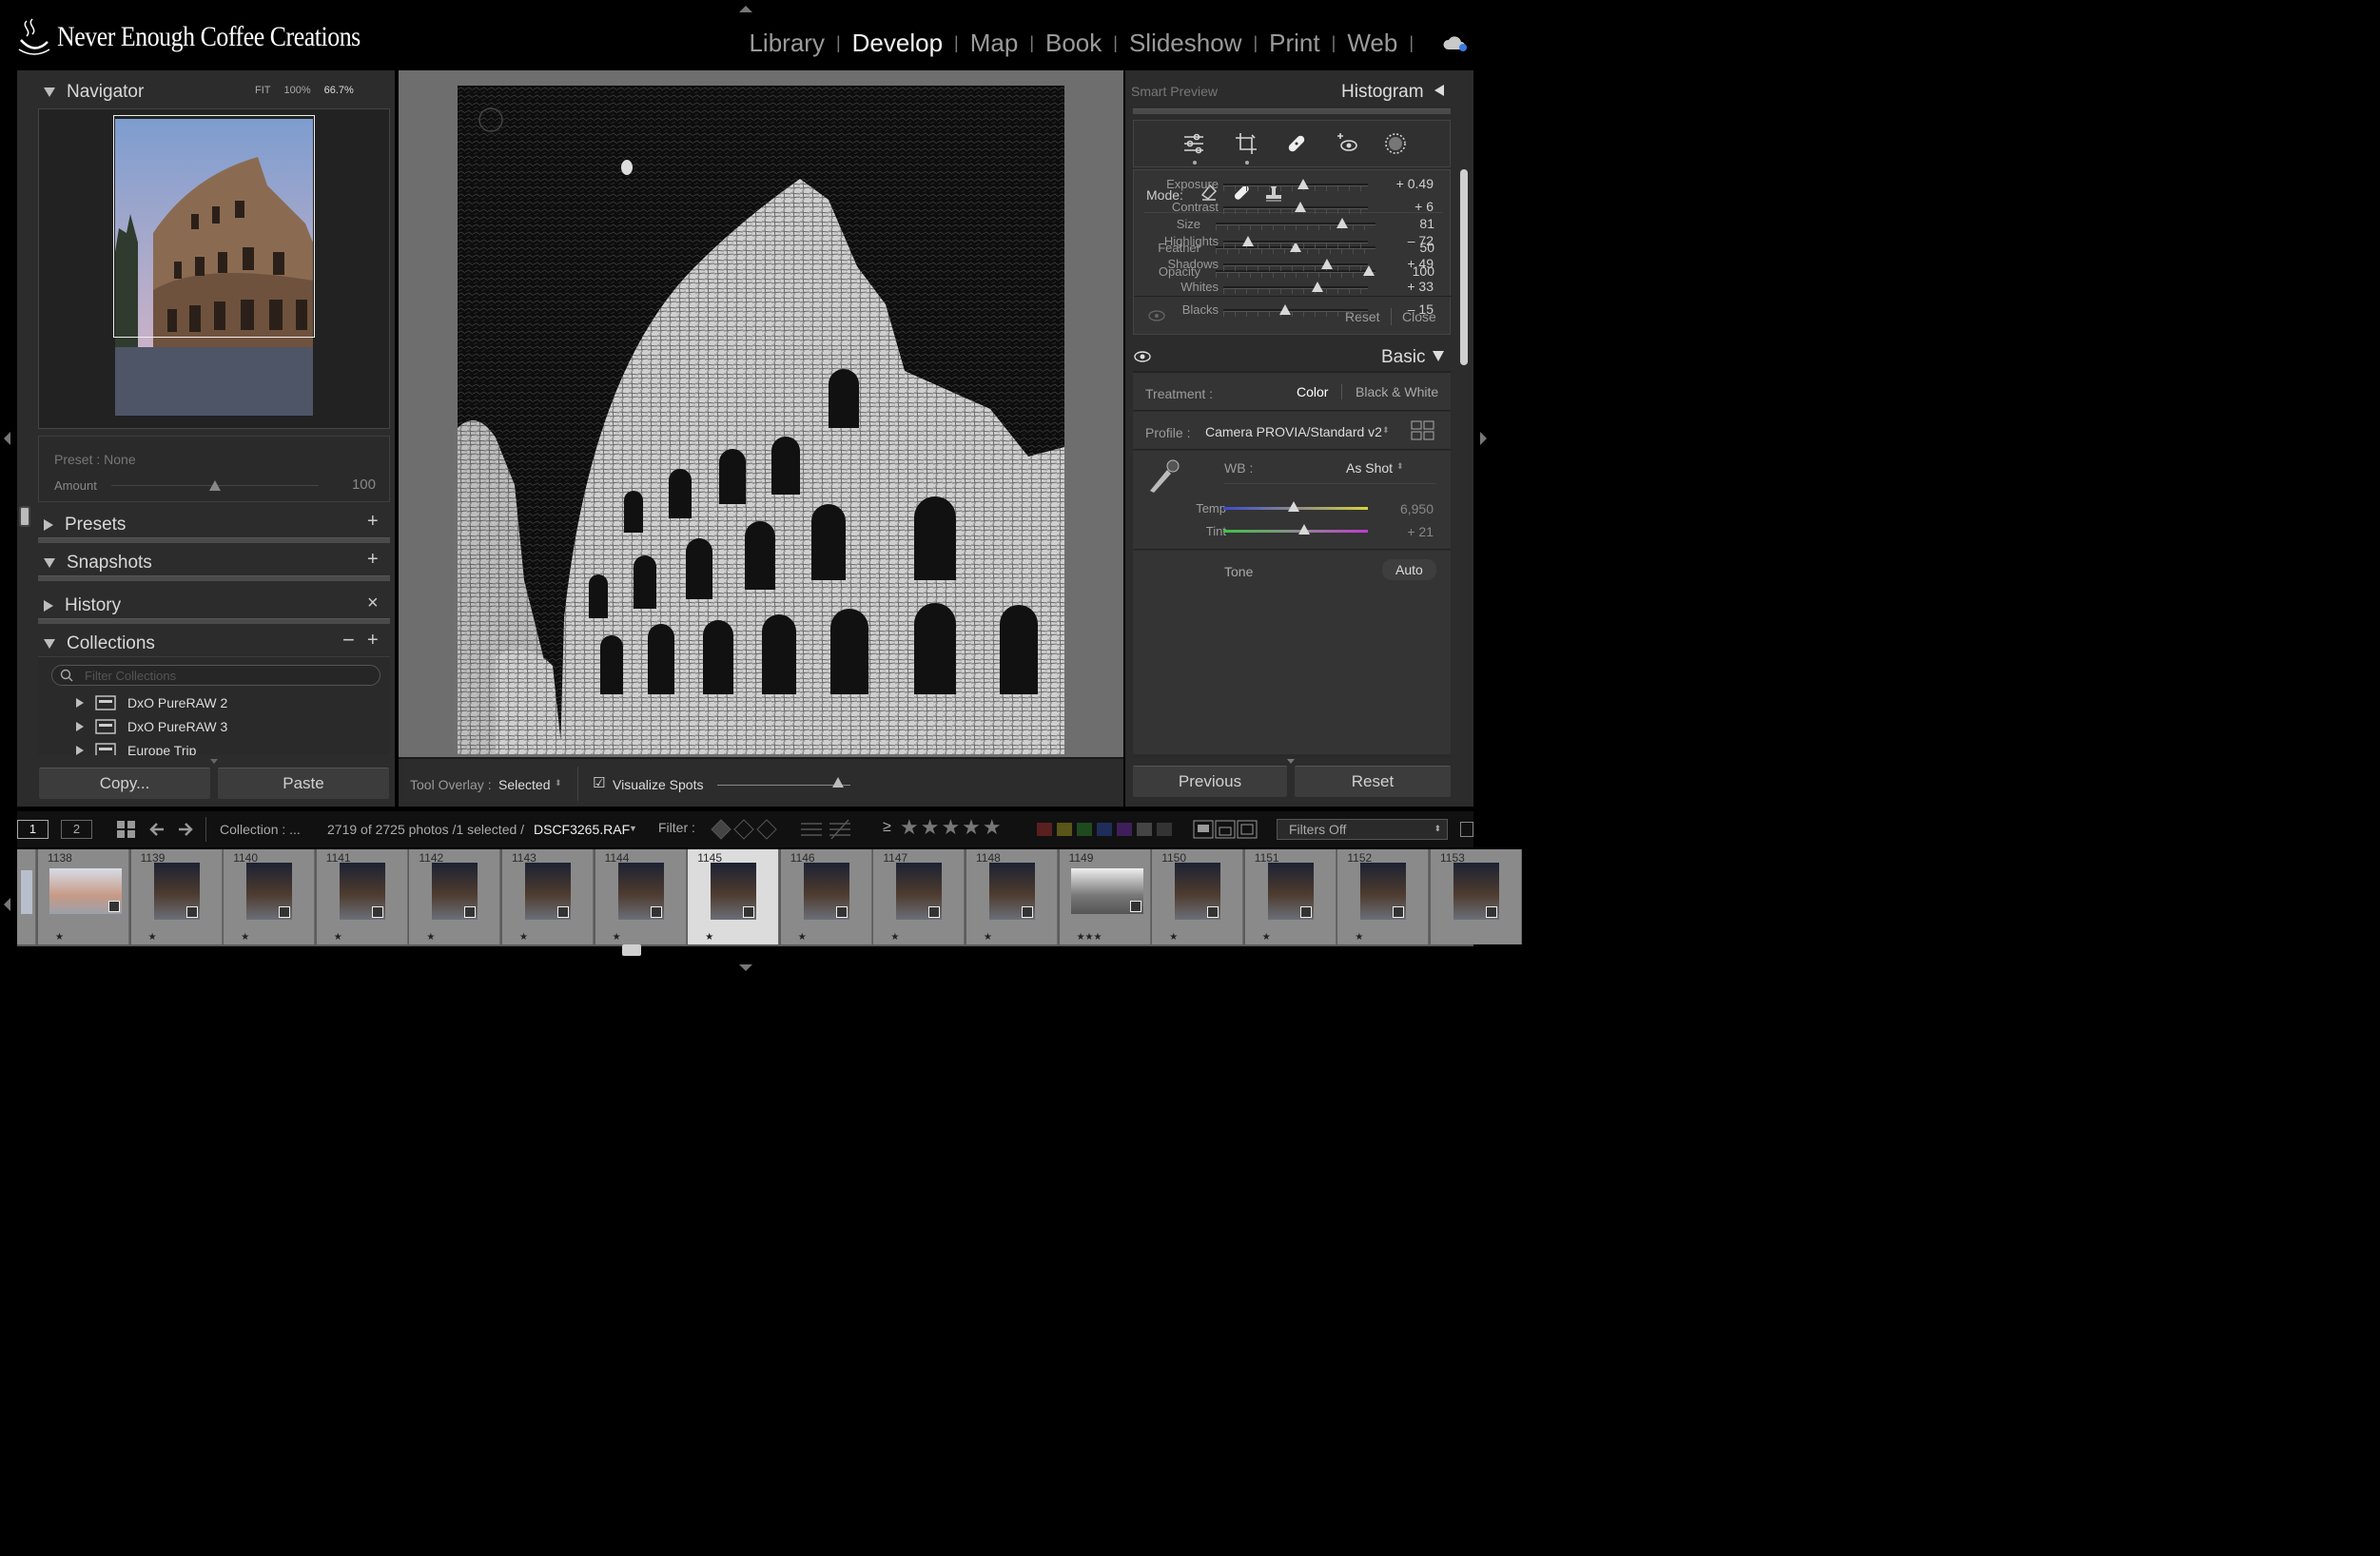 This screenshot has width=2380, height=1556. Describe the element at coordinates (1296, 242) in the screenshot. I see `highlights-slider` at that location.